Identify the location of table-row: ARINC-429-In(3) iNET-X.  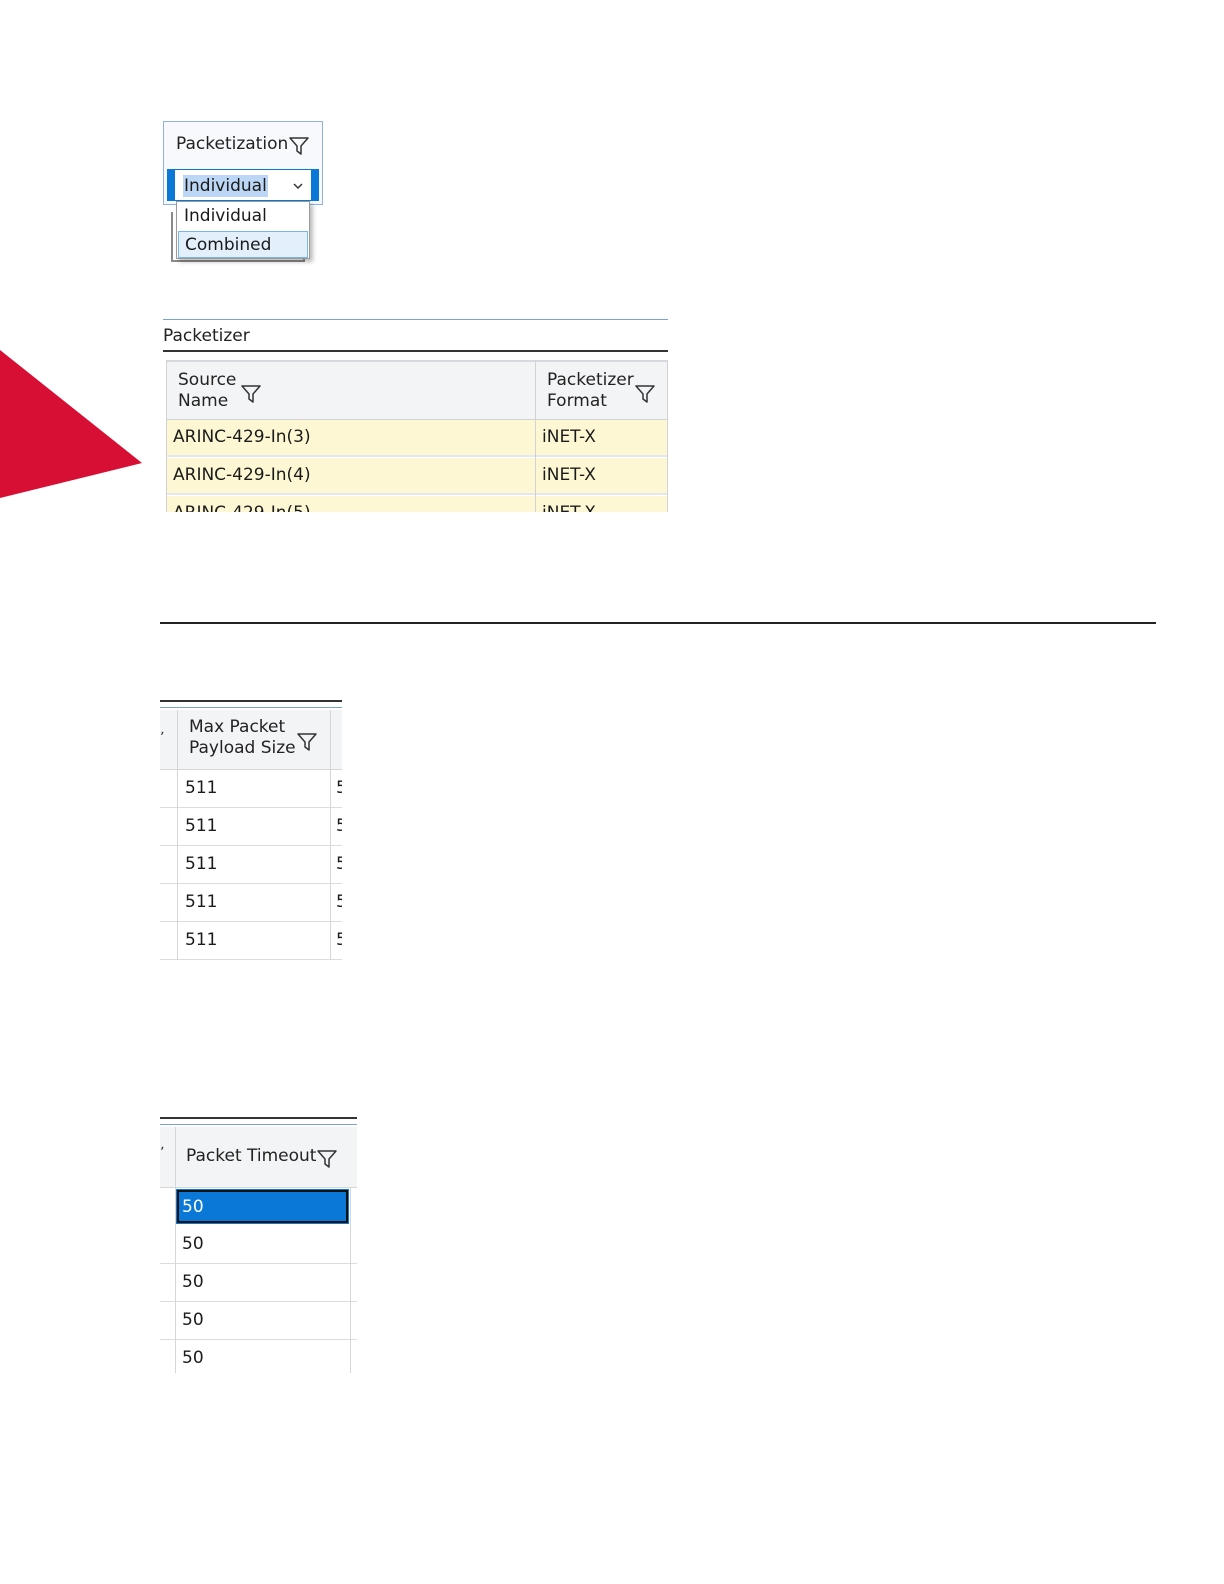
(417, 438).